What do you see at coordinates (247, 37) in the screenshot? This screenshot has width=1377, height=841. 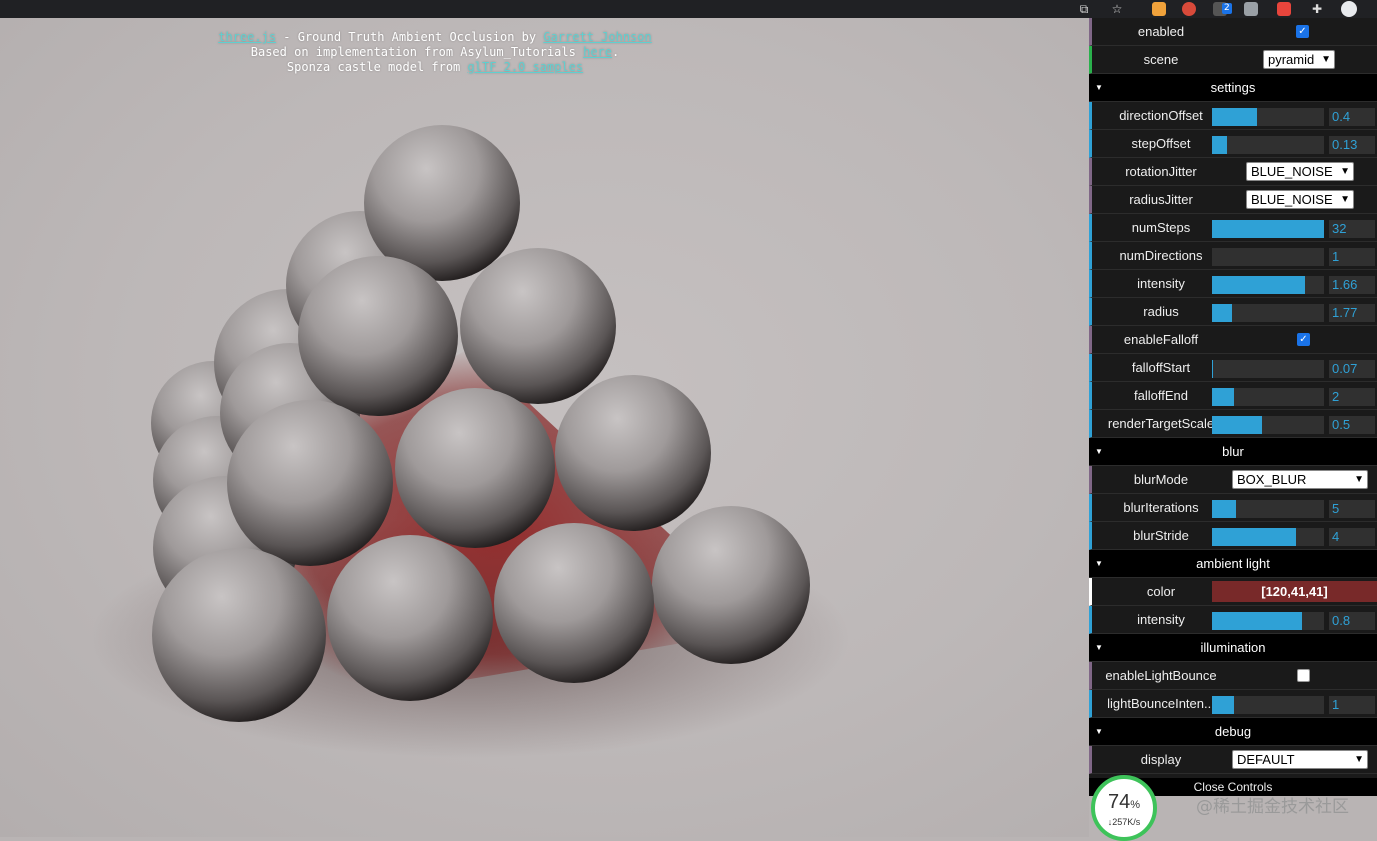 I see `threejs-link: three.js` at bounding box center [247, 37].